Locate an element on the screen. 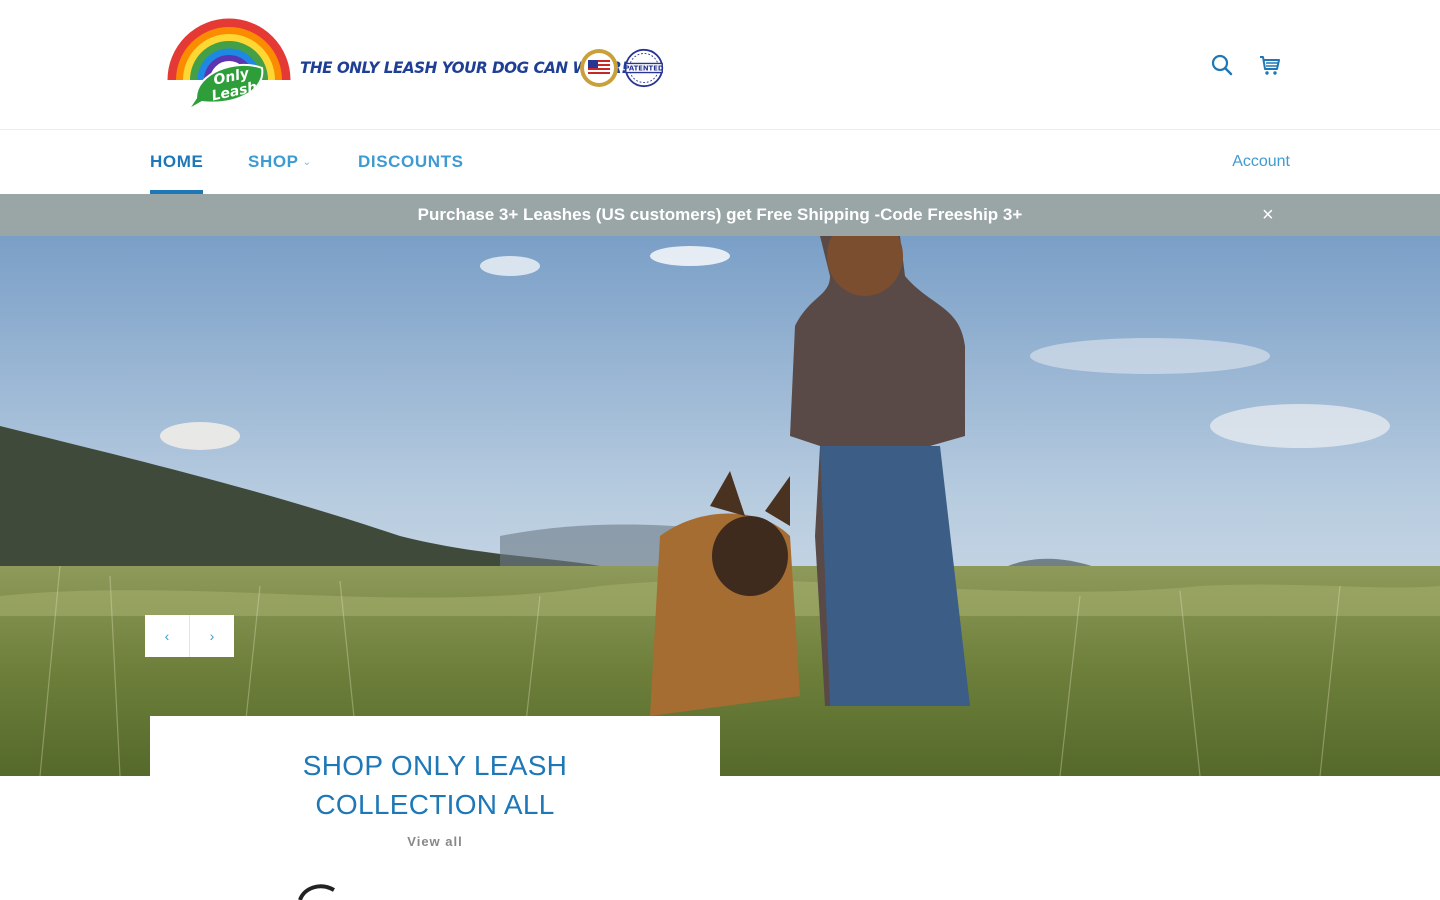  featured-collection-card: SHOP ONLY LEASH COLLECTION ALL View all is located at coordinates (435, 786).